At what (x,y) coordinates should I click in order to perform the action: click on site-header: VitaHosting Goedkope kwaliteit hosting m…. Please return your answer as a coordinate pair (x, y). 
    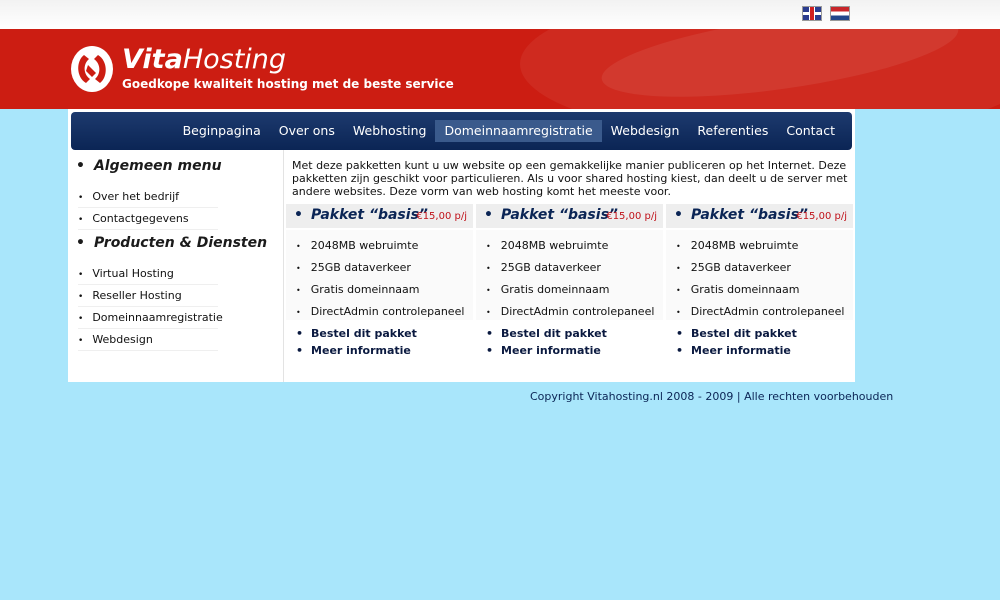
    Looking at the image, I should click on (500, 69).